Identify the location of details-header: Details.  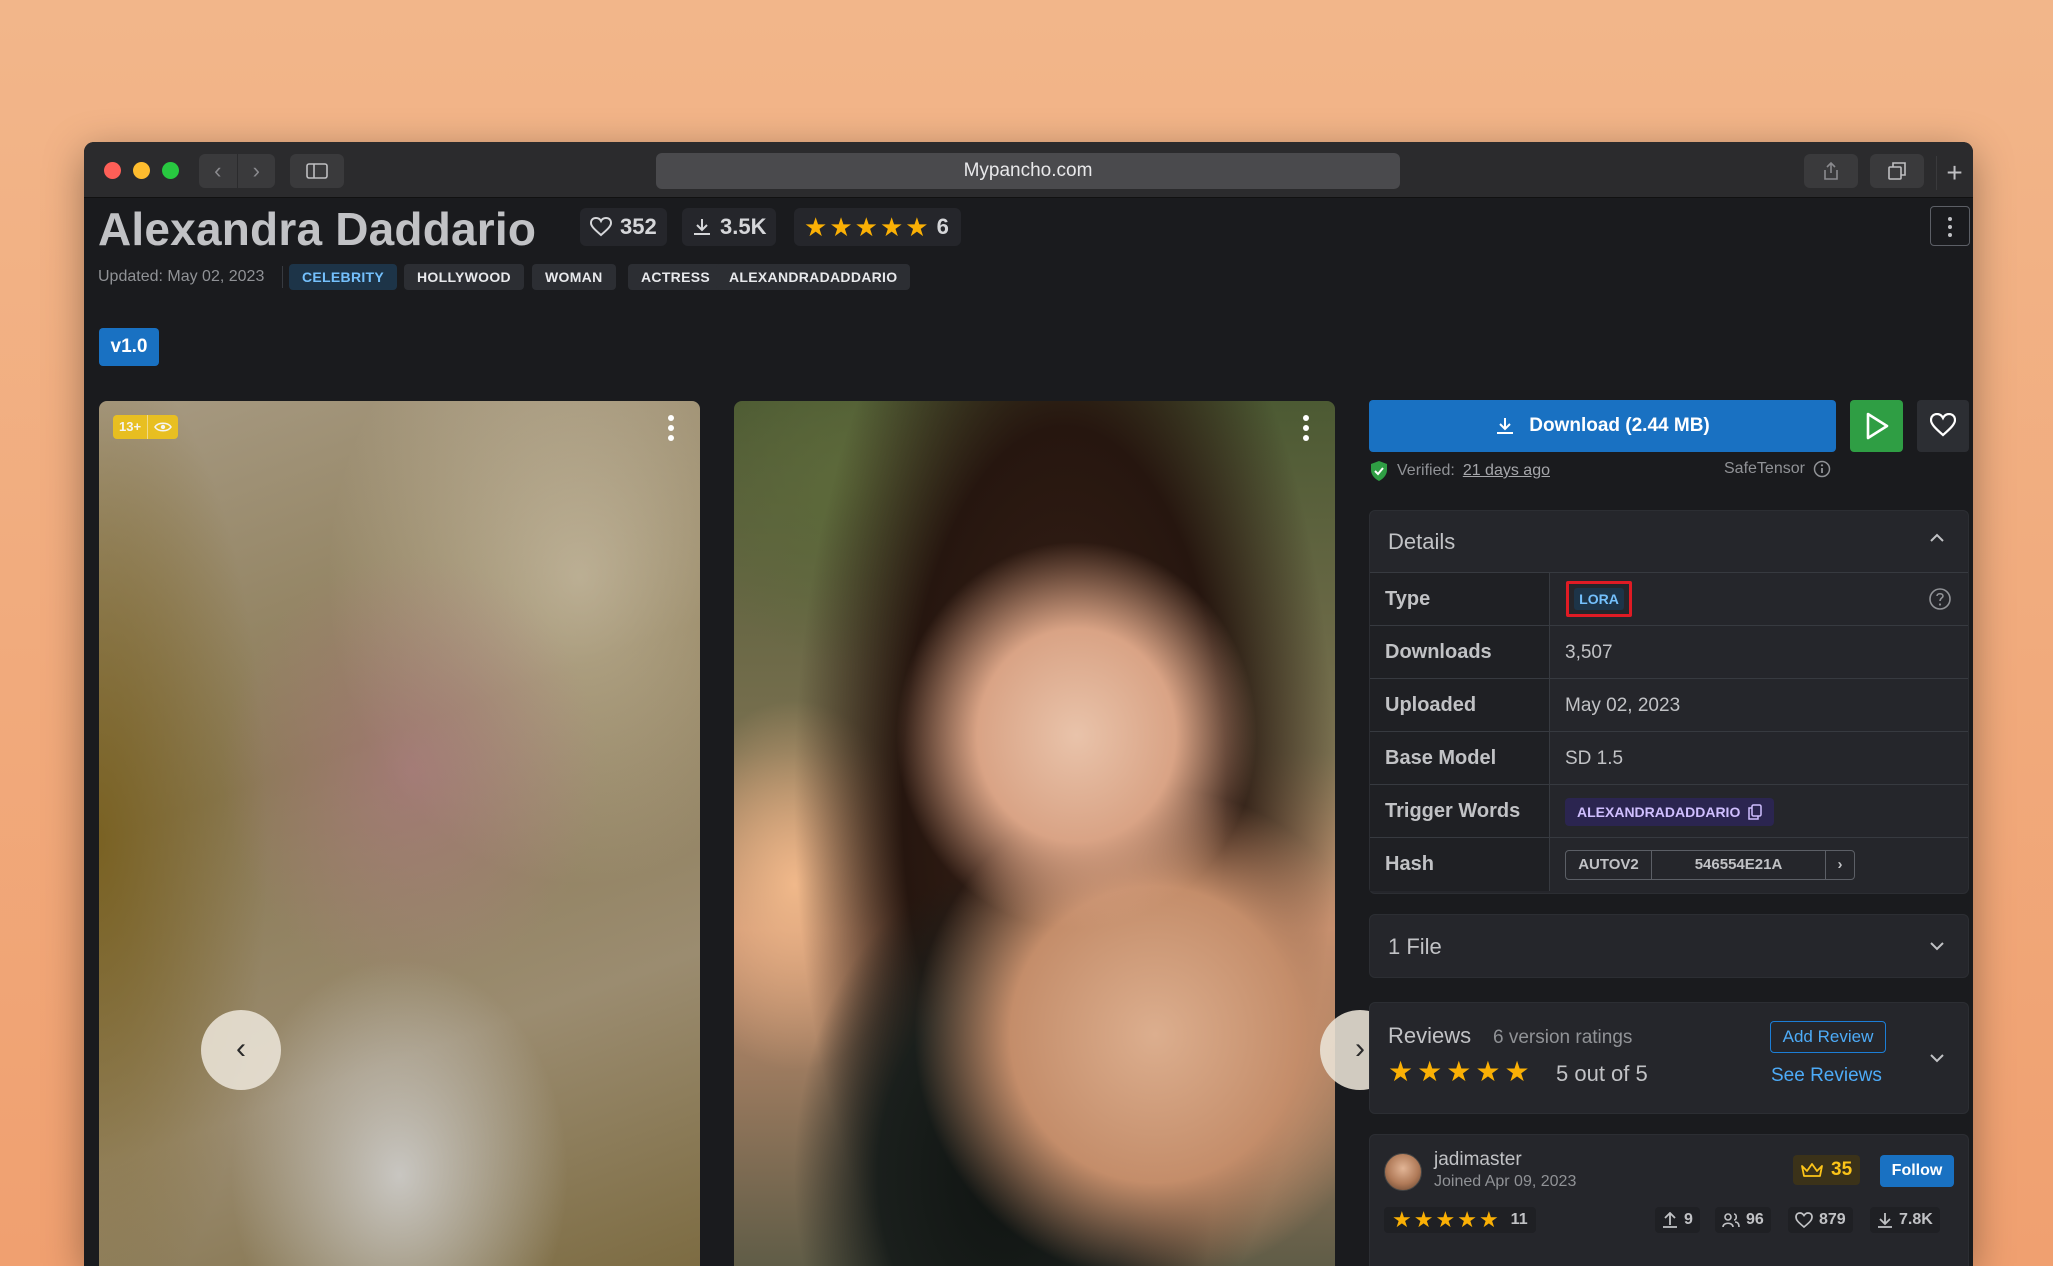
(1669, 542).